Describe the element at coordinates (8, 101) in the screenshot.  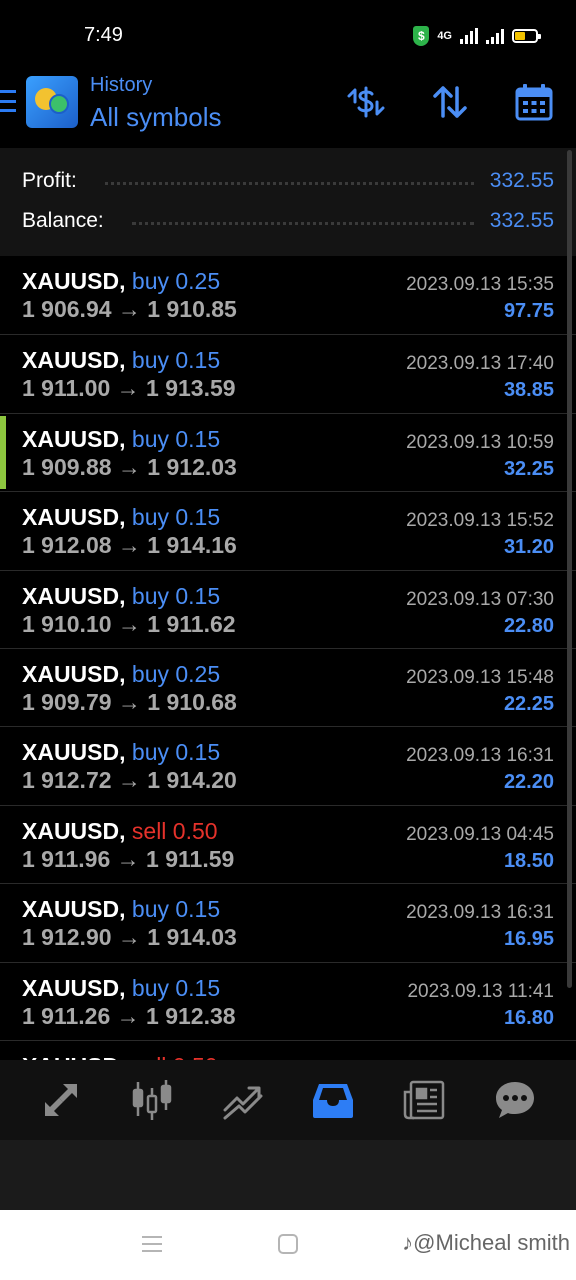
I see `menu-icon` at that location.